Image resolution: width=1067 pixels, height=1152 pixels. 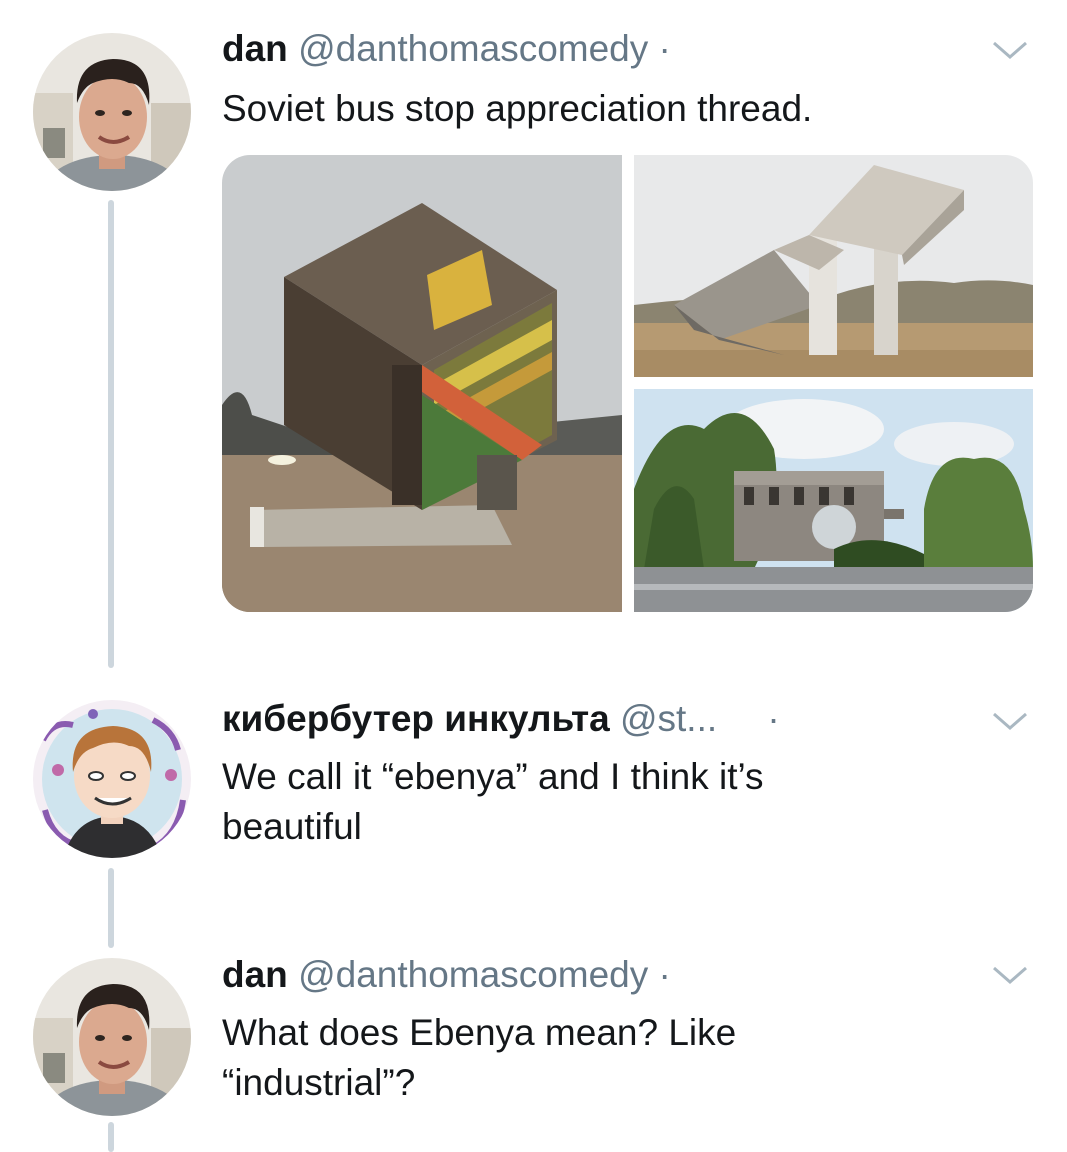 I want to click on photo-concrete-bus-stop, so click(x=833, y=266).